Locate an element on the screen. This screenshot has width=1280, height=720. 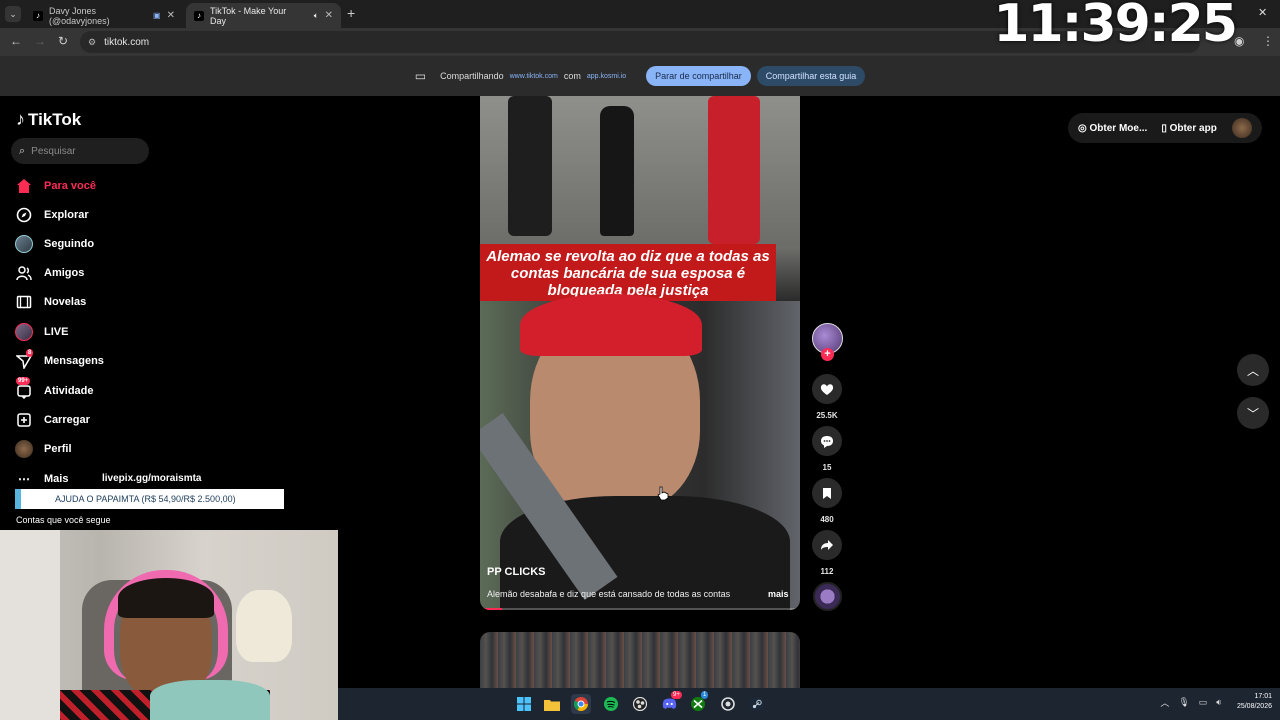
tiktok-note-icon: ♪ is located at coordinates (20, 119).